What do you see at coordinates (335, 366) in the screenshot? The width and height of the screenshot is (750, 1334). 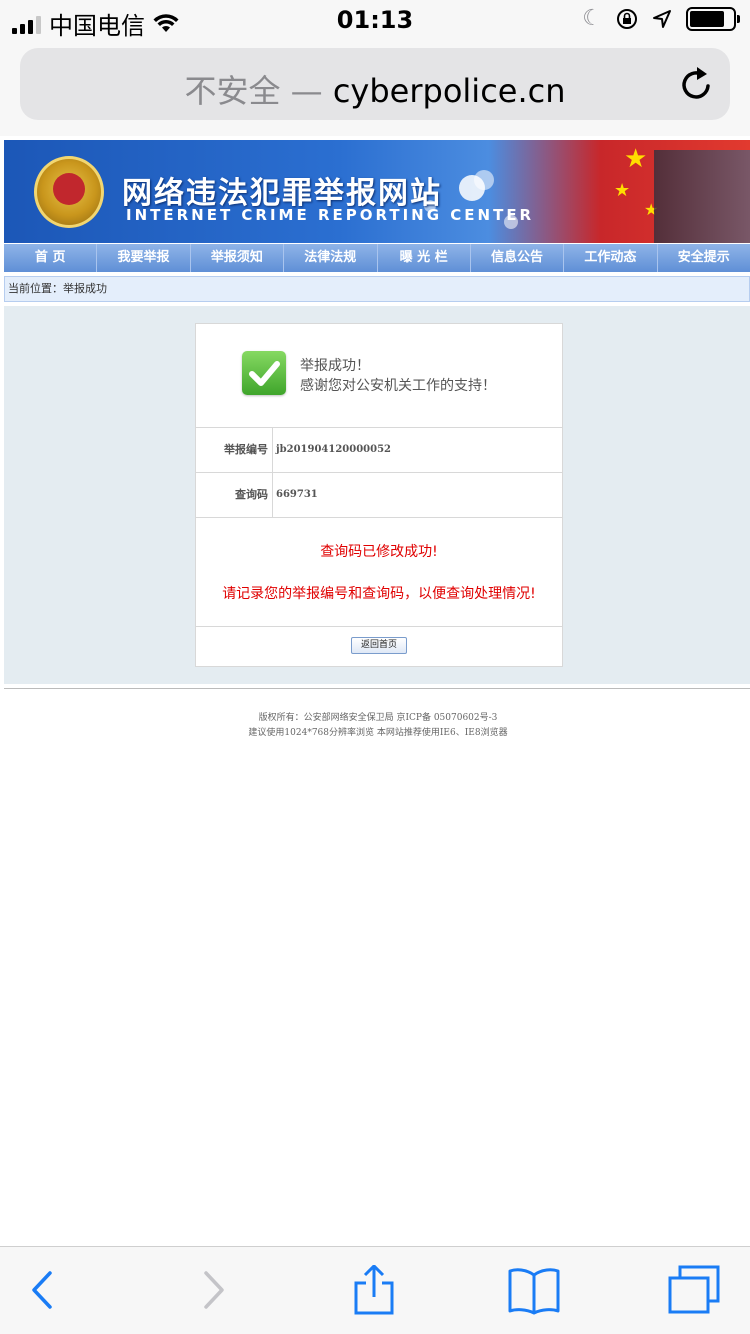 I see `success-title: 举报成功！` at bounding box center [335, 366].